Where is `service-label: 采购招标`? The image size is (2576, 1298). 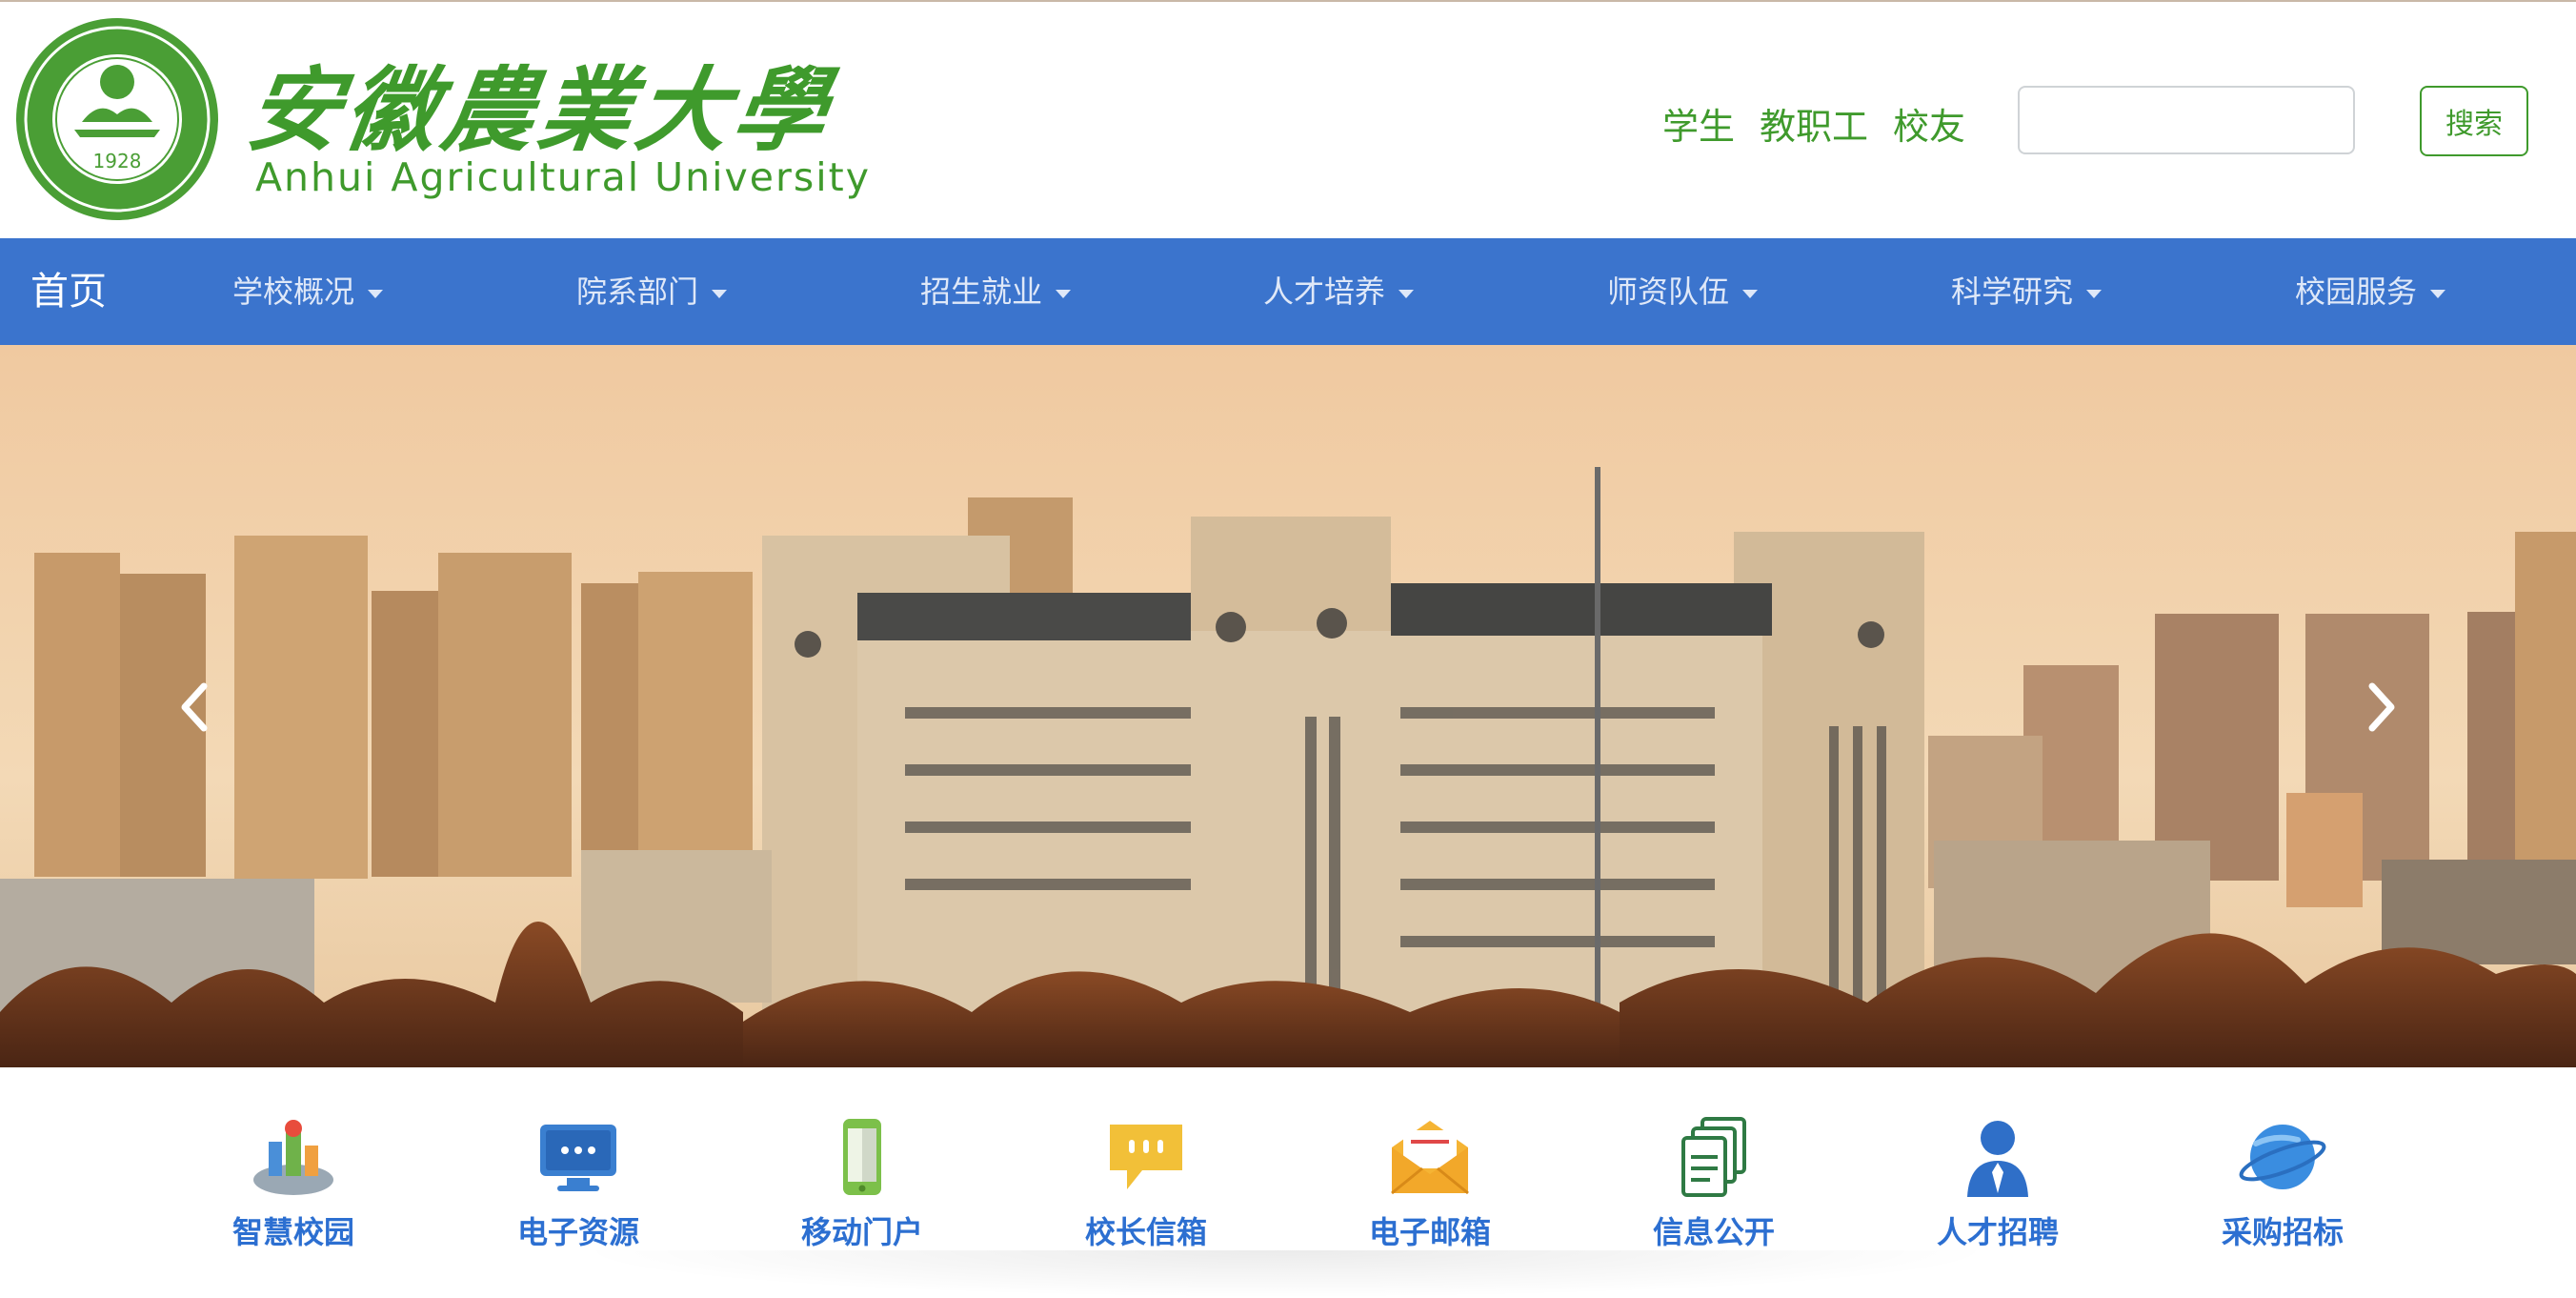 service-label: 采购招标 is located at coordinates (2282, 1232).